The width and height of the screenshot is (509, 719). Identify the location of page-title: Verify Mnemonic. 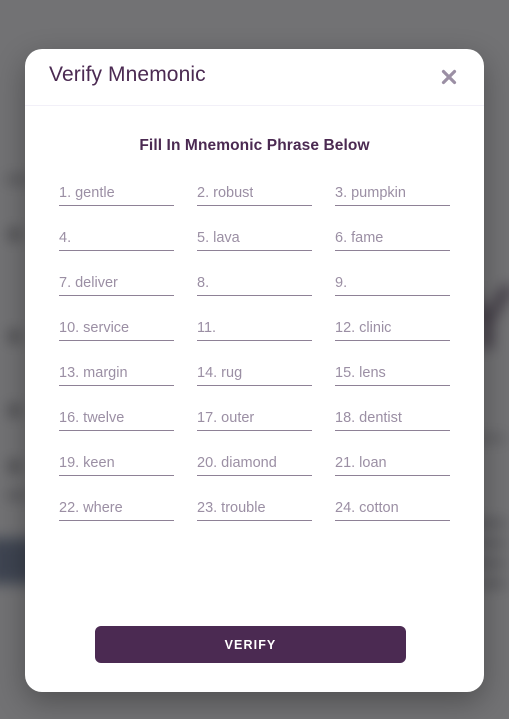
(127, 74).